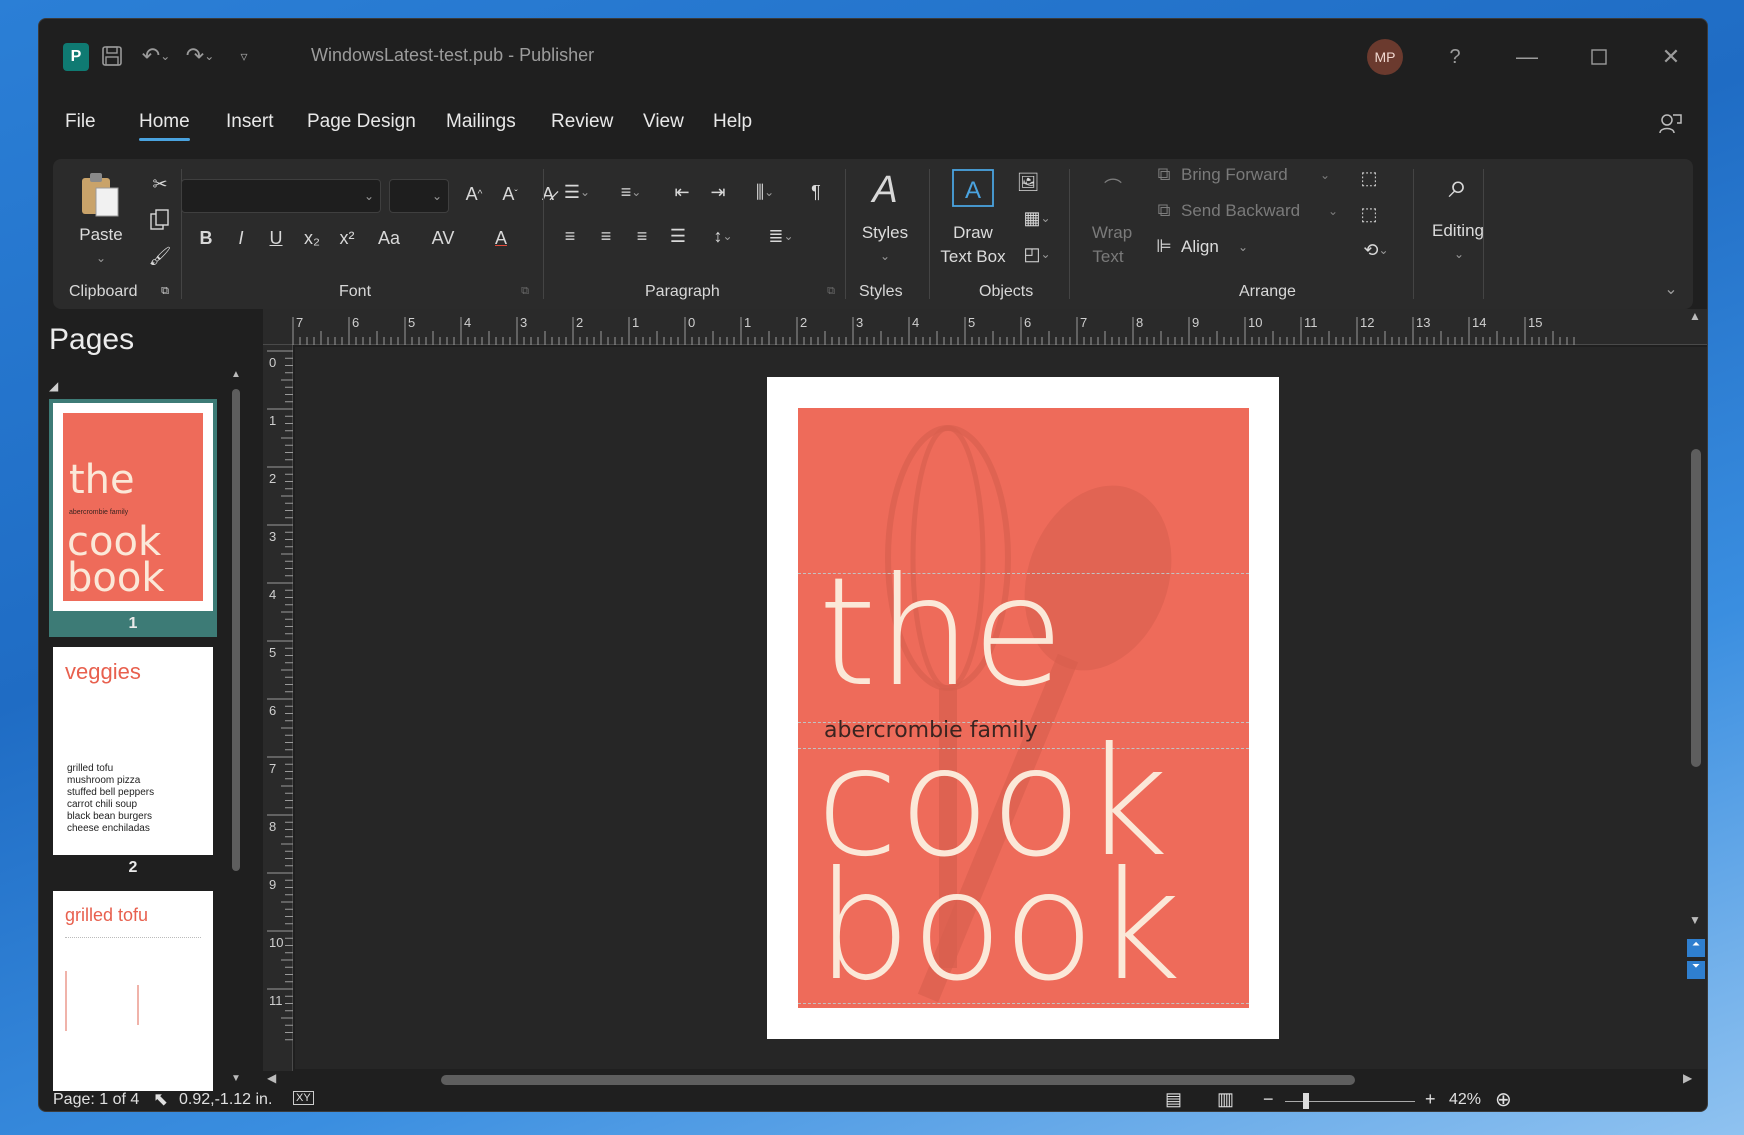 The height and width of the screenshot is (1135, 1744). I want to click on pictures-icon: 🖼, so click(1028, 182).